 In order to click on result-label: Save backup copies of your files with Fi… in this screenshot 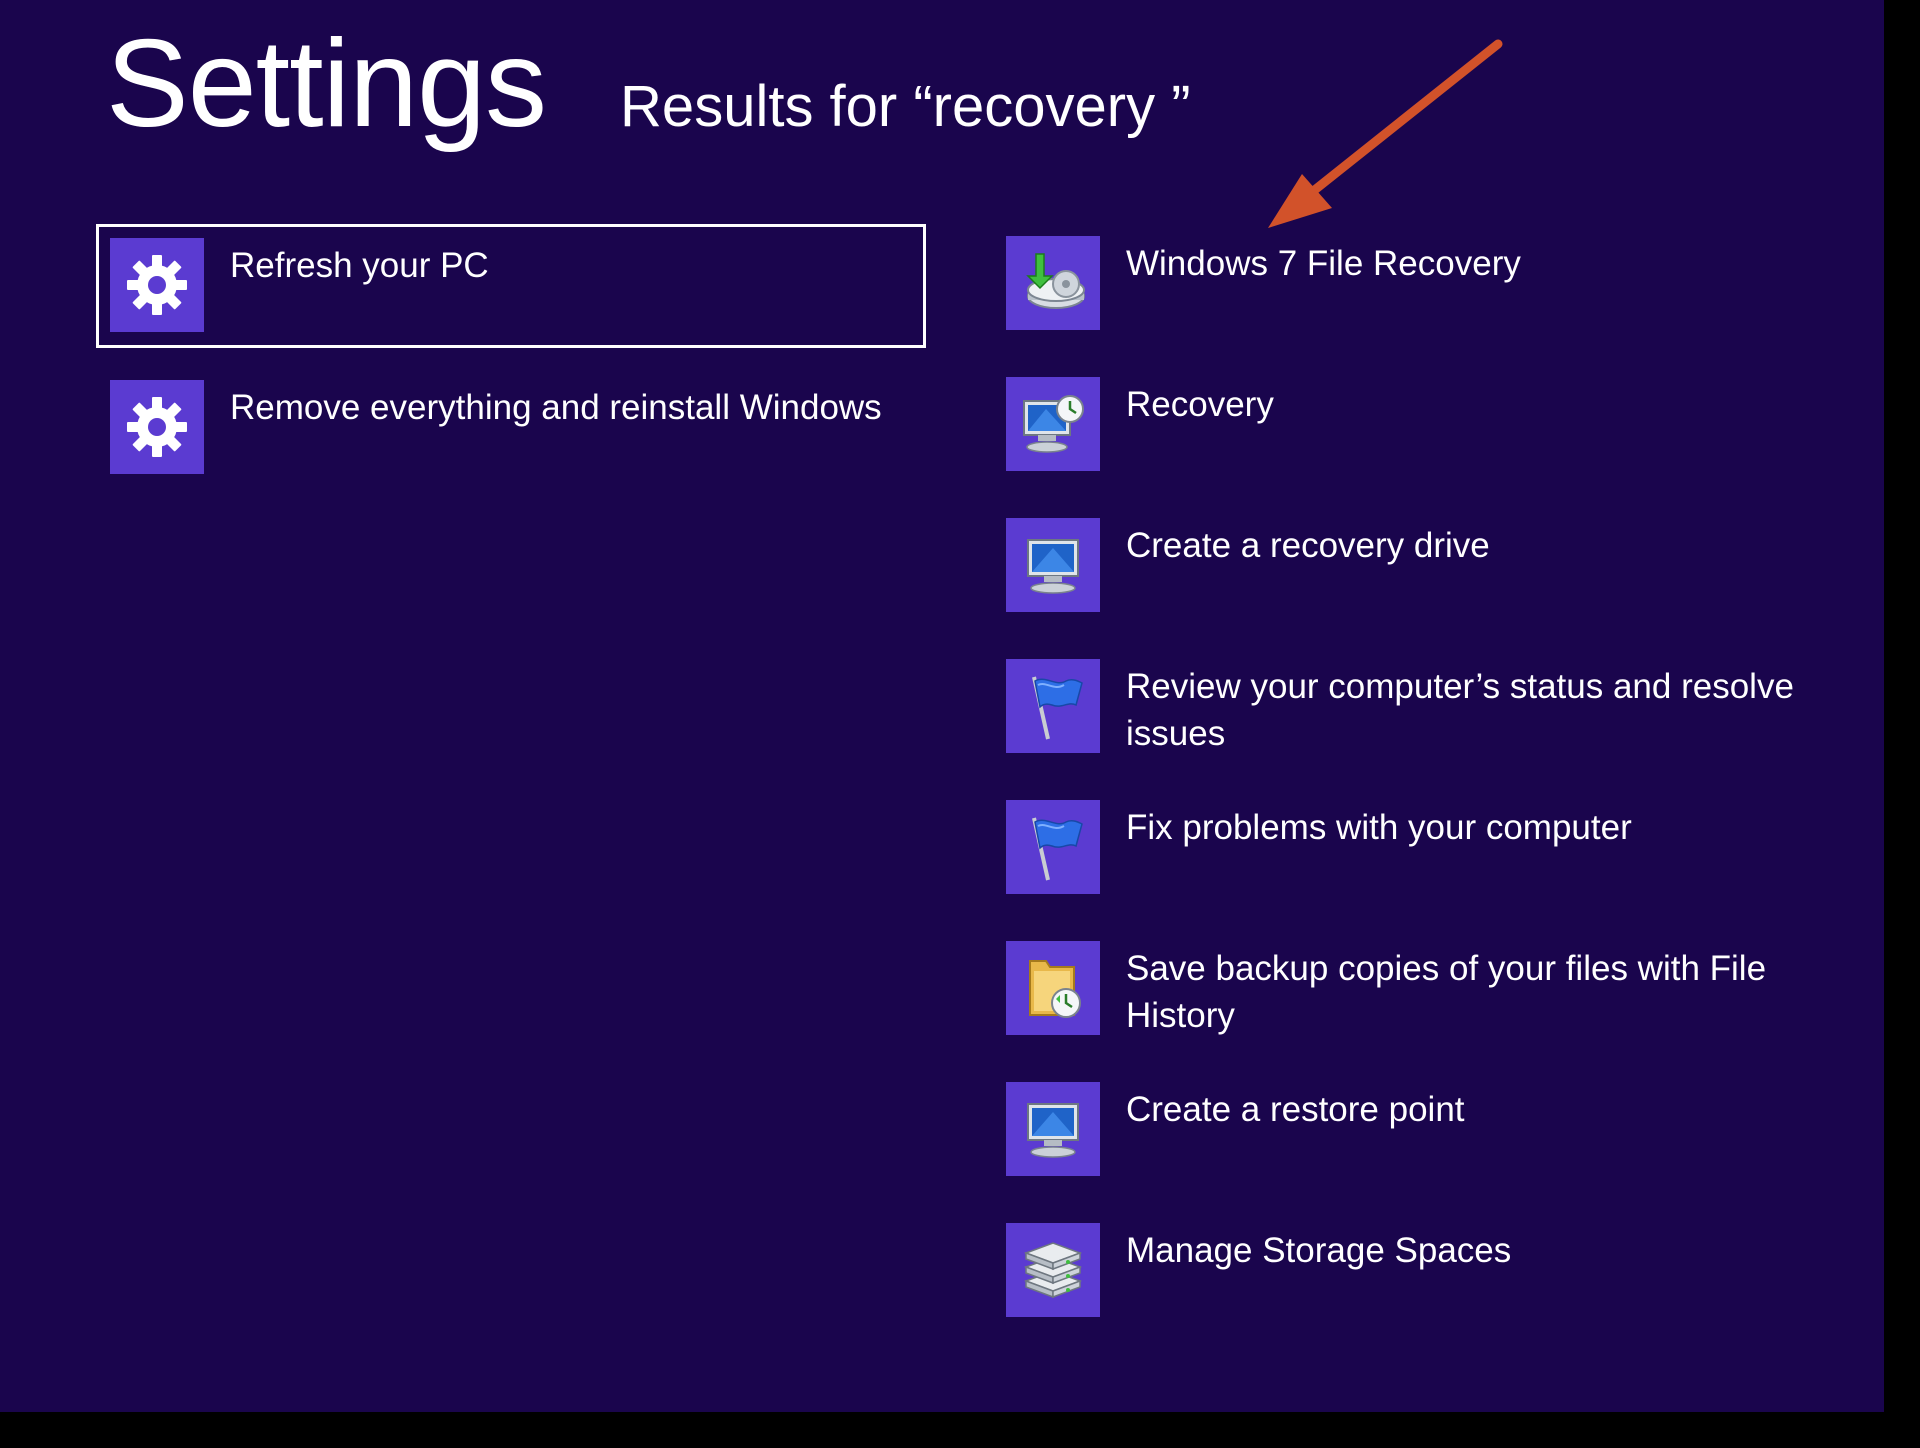, I will do `click(1446, 992)`.